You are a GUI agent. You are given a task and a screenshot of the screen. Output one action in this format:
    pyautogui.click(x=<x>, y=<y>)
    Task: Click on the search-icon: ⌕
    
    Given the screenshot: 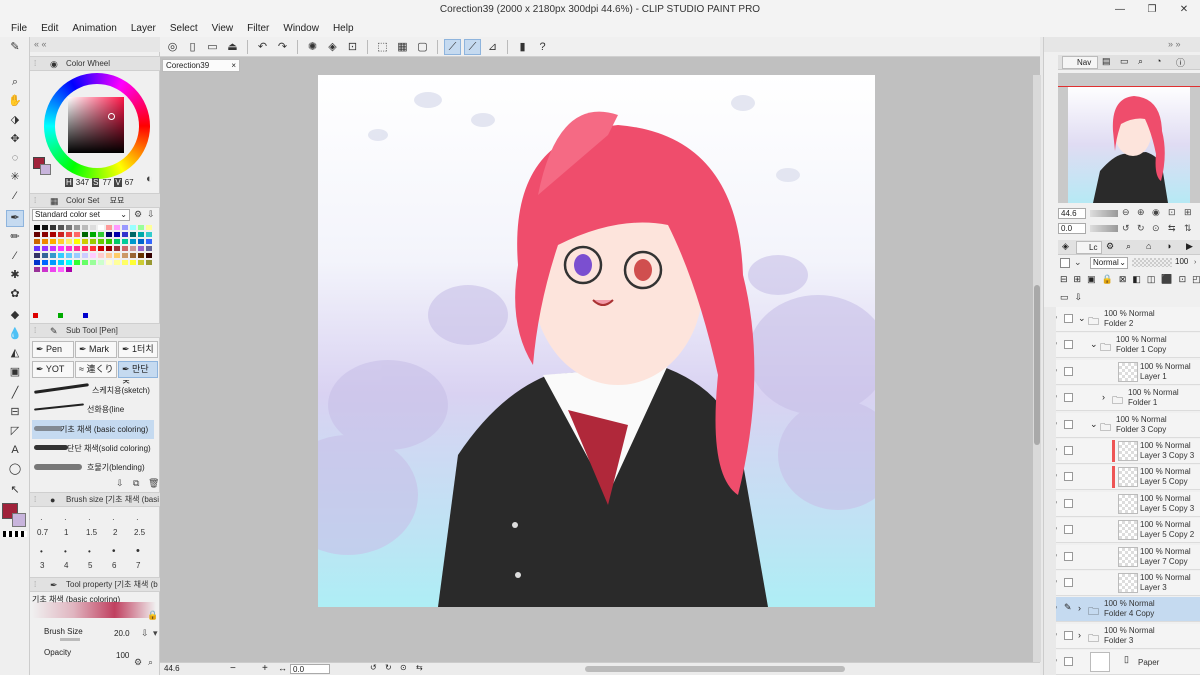 What is the action you would take?
    pyautogui.click(x=150, y=662)
    